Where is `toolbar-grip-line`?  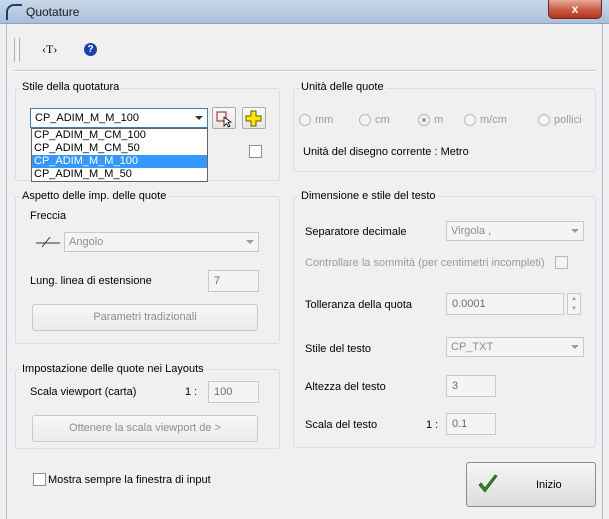
toolbar-grip-line is located at coordinates (20, 50).